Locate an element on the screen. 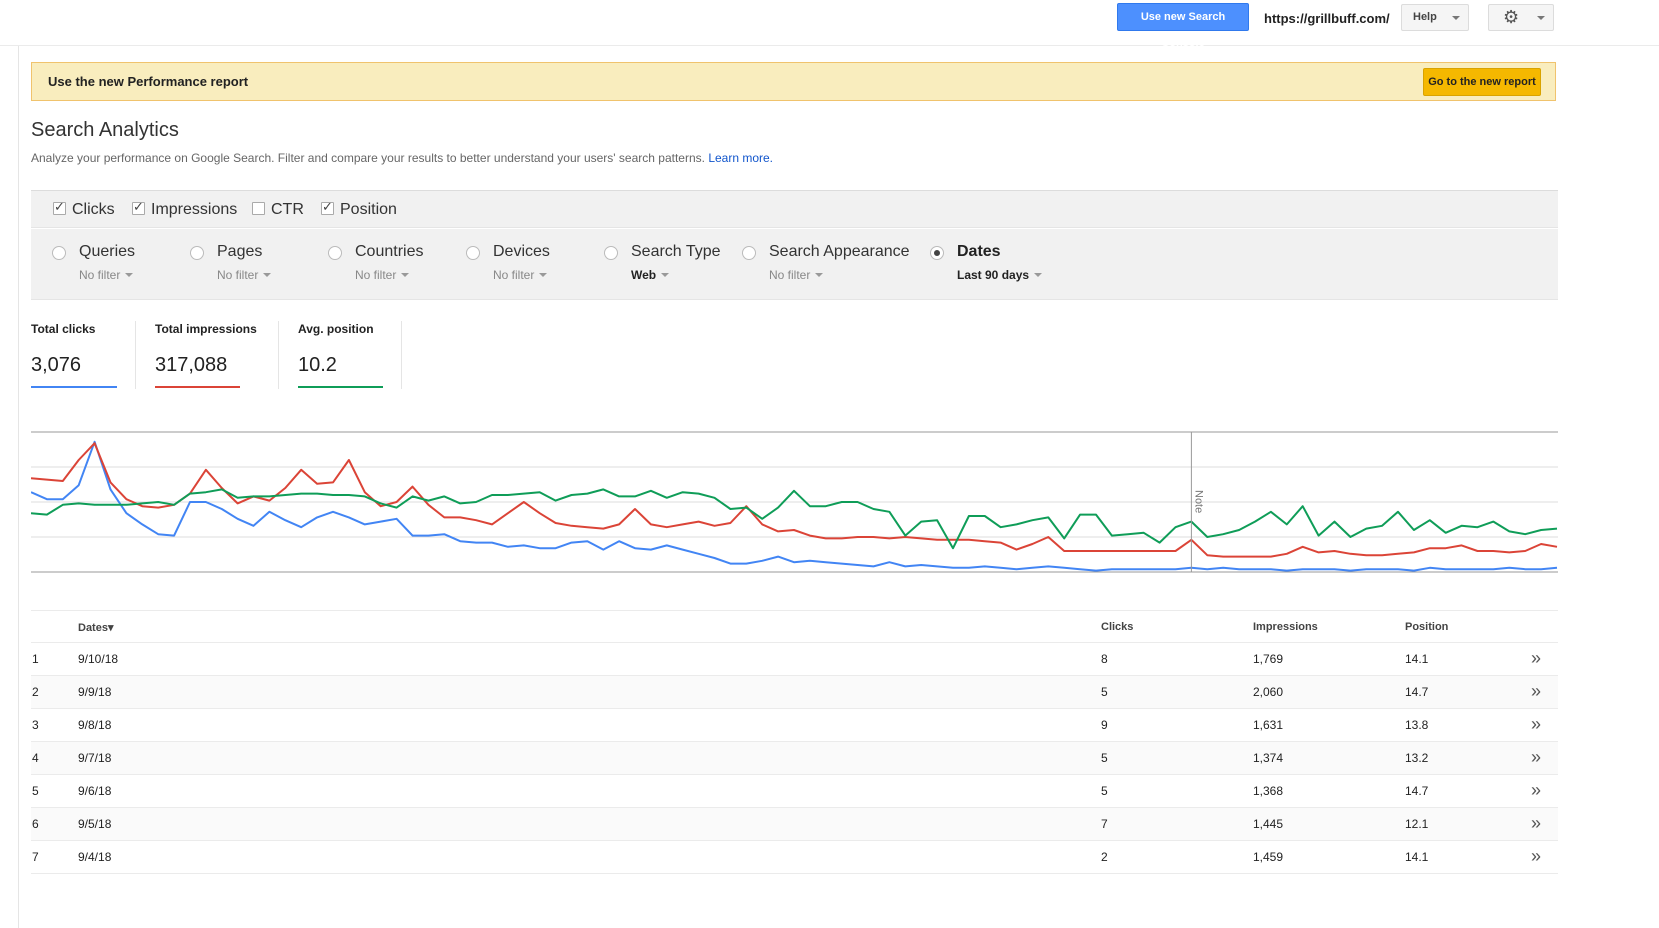 This screenshot has height=928, width=1659. impressions-cell: 1,368 is located at coordinates (1268, 791).